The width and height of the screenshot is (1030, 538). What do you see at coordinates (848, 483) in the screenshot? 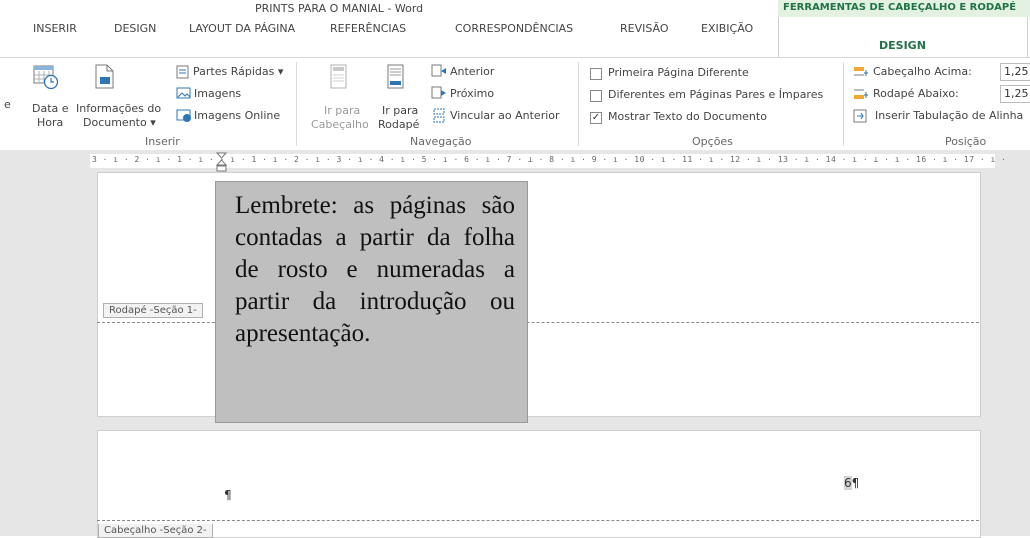
I see `page-number-field: 6` at bounding box center [848, 483].